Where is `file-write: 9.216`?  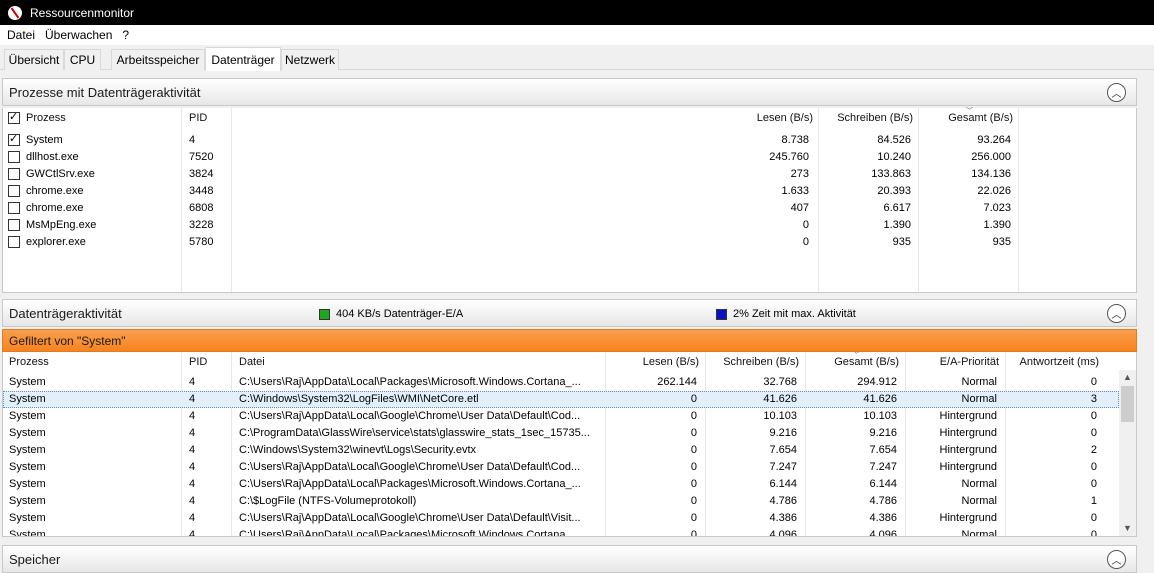 file-write: 9.216 is located at coordinates (783, 433).